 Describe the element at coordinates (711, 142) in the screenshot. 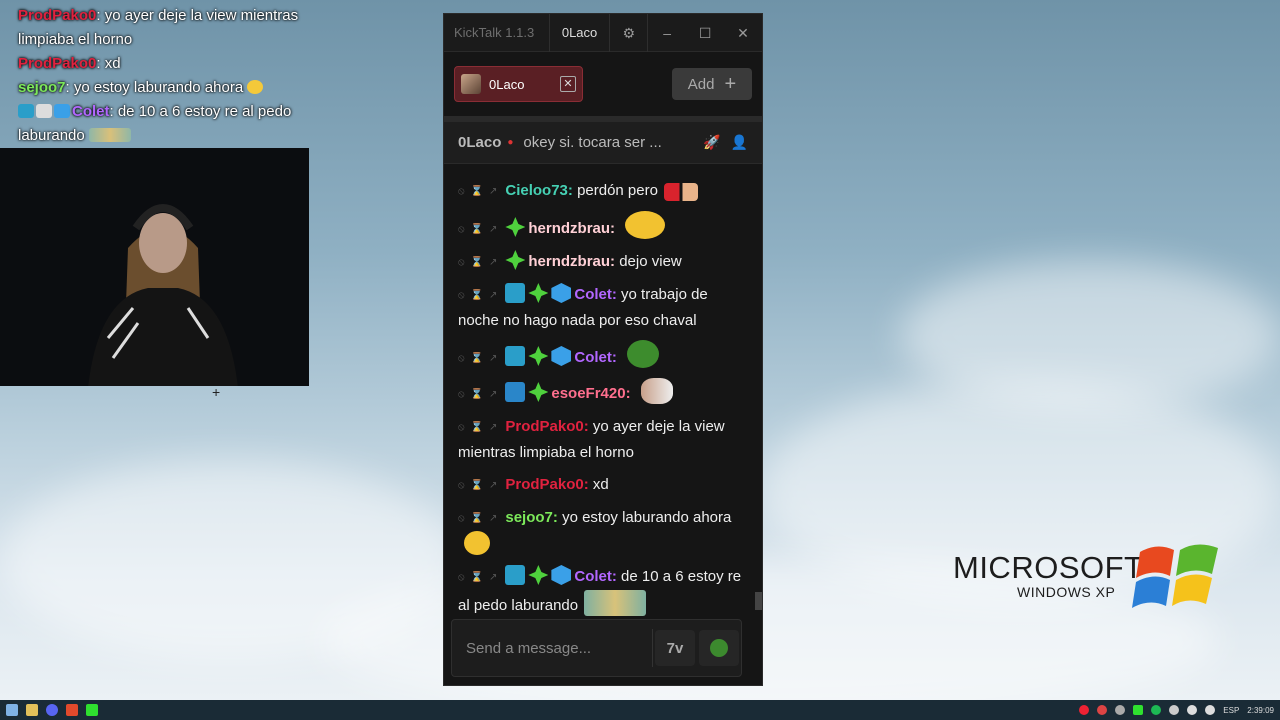

I see `rocket-icon: 🚀` at that location.